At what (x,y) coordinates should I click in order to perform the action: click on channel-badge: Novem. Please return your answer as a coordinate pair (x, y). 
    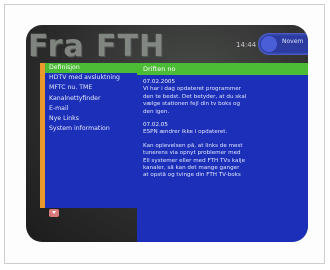
    Looking at the image, I should click on (283, 44).